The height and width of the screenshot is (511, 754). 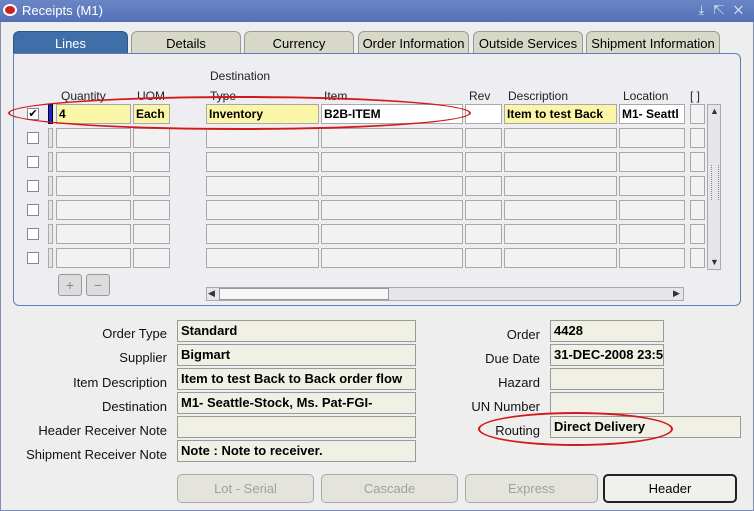 I want to click on tab-currency: Currency, so click(x=299, y=42).